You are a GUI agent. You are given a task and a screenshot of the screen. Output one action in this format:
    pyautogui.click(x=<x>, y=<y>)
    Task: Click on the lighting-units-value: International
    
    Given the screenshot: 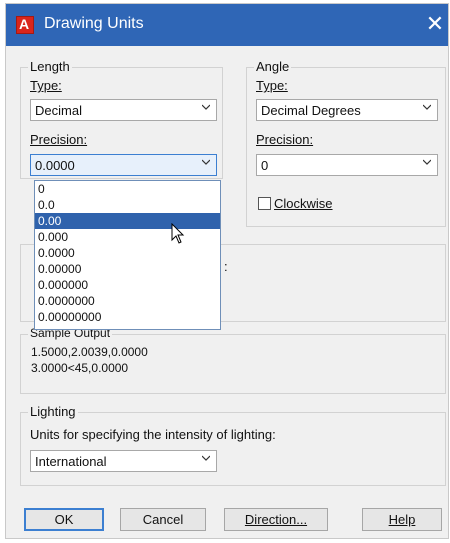 What is the action you would take?
    pyautogui.click(x=71, y=461)
    